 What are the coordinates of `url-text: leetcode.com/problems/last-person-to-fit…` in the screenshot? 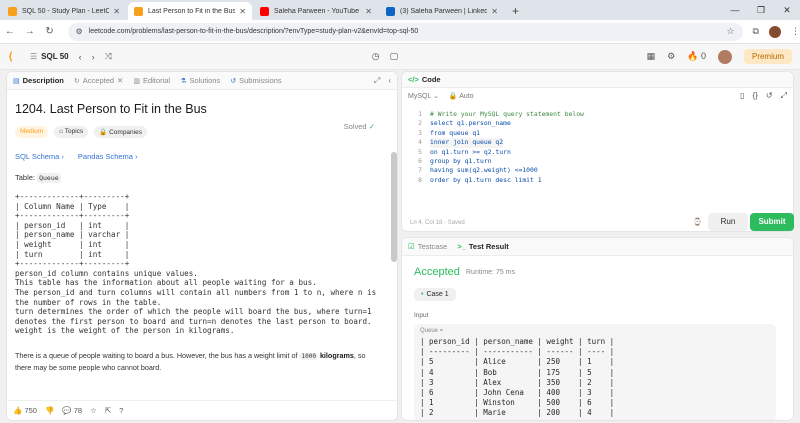 It's located at (253, 31).